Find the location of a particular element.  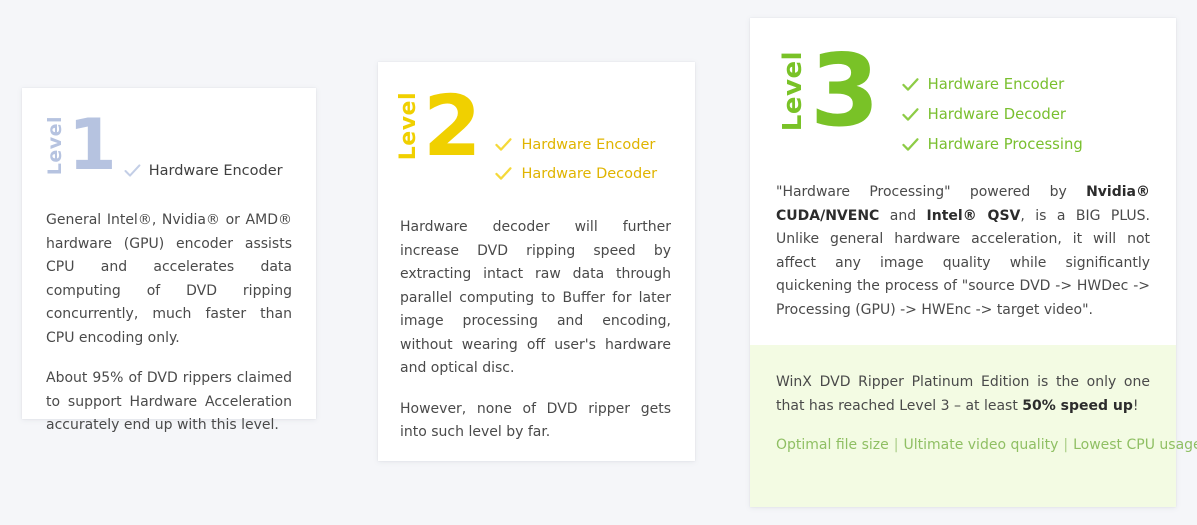

level-2-feature-list: Hardware Encoder Hardware Decoder is located at coordinates (595, 159).